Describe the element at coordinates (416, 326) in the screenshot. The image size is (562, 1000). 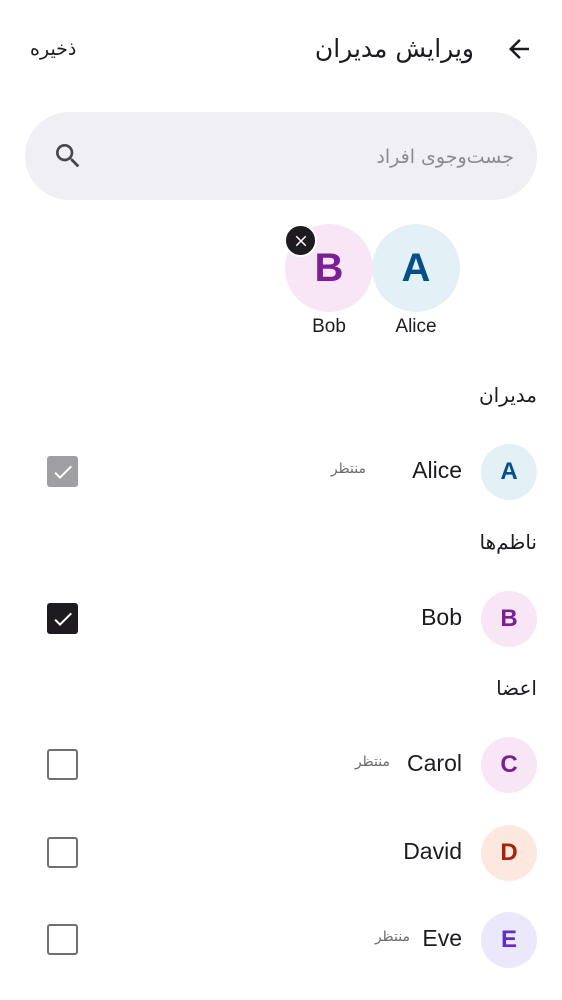
I see `selected-name-alice: Alice` at that location.